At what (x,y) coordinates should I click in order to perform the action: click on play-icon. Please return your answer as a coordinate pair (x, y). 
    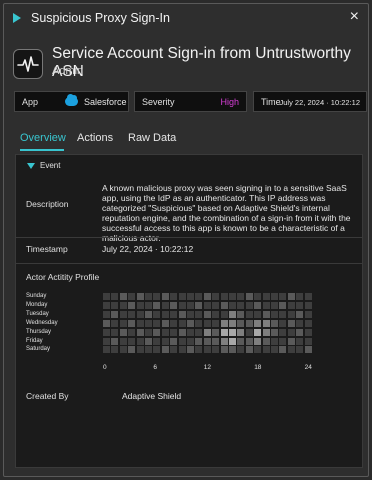
    Looking at the image, I should click on (17, 18).